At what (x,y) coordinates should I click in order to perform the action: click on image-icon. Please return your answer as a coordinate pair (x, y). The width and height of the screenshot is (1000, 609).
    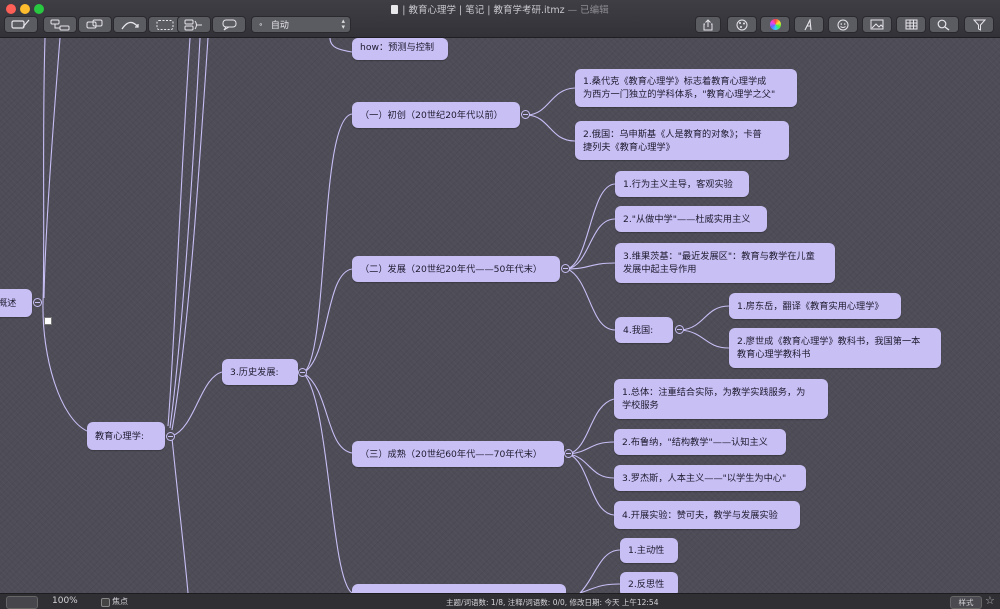
    Looking at the image, I should click on (877, 24).